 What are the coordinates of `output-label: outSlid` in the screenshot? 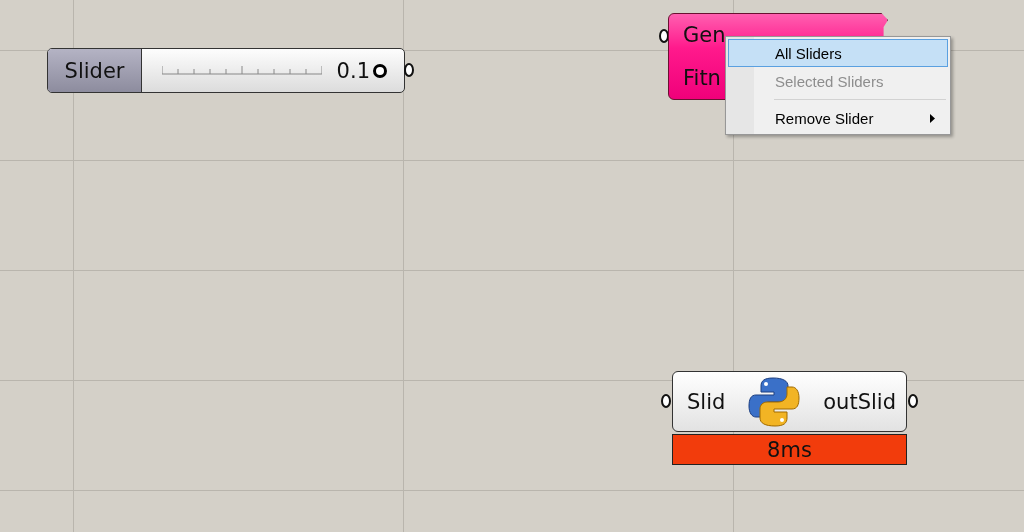 It's located at (859, 401).